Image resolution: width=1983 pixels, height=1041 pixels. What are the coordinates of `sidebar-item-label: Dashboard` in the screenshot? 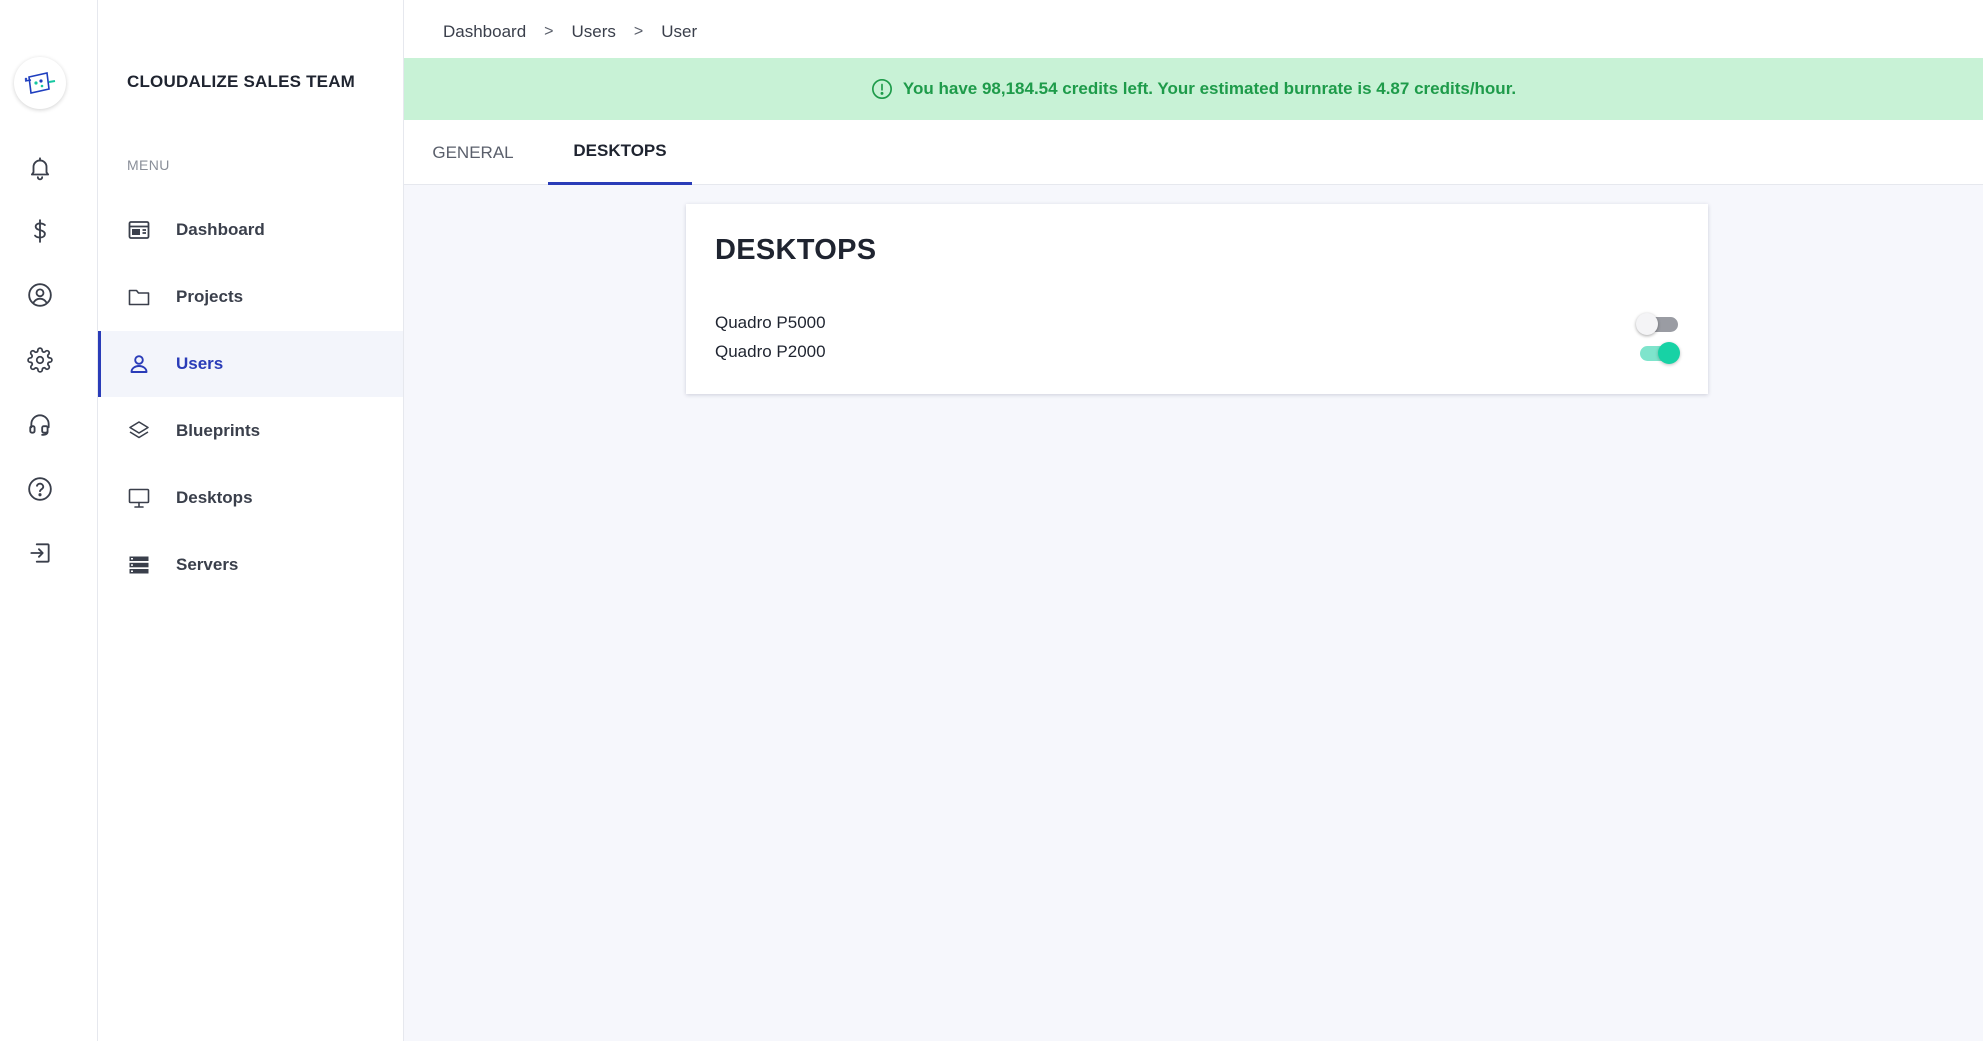 It's located at (220, 229).